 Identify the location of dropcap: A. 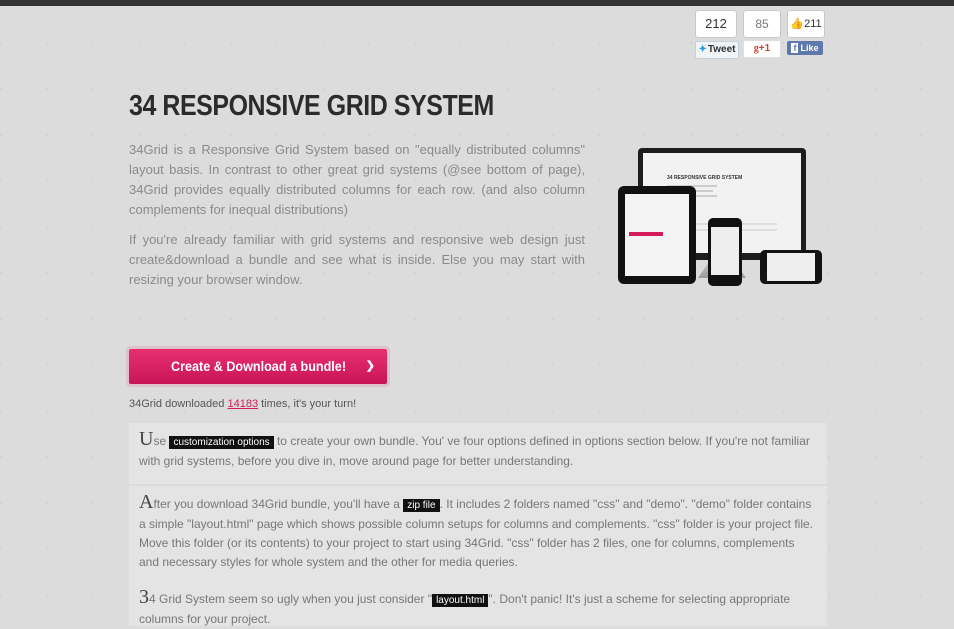
(146, 502).